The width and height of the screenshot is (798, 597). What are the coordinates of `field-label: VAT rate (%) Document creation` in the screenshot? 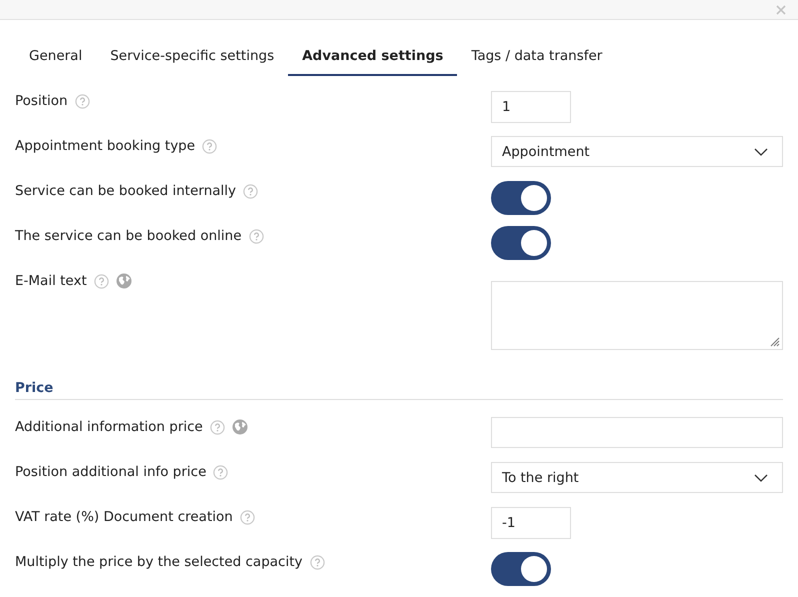 It's located at (124, 517).